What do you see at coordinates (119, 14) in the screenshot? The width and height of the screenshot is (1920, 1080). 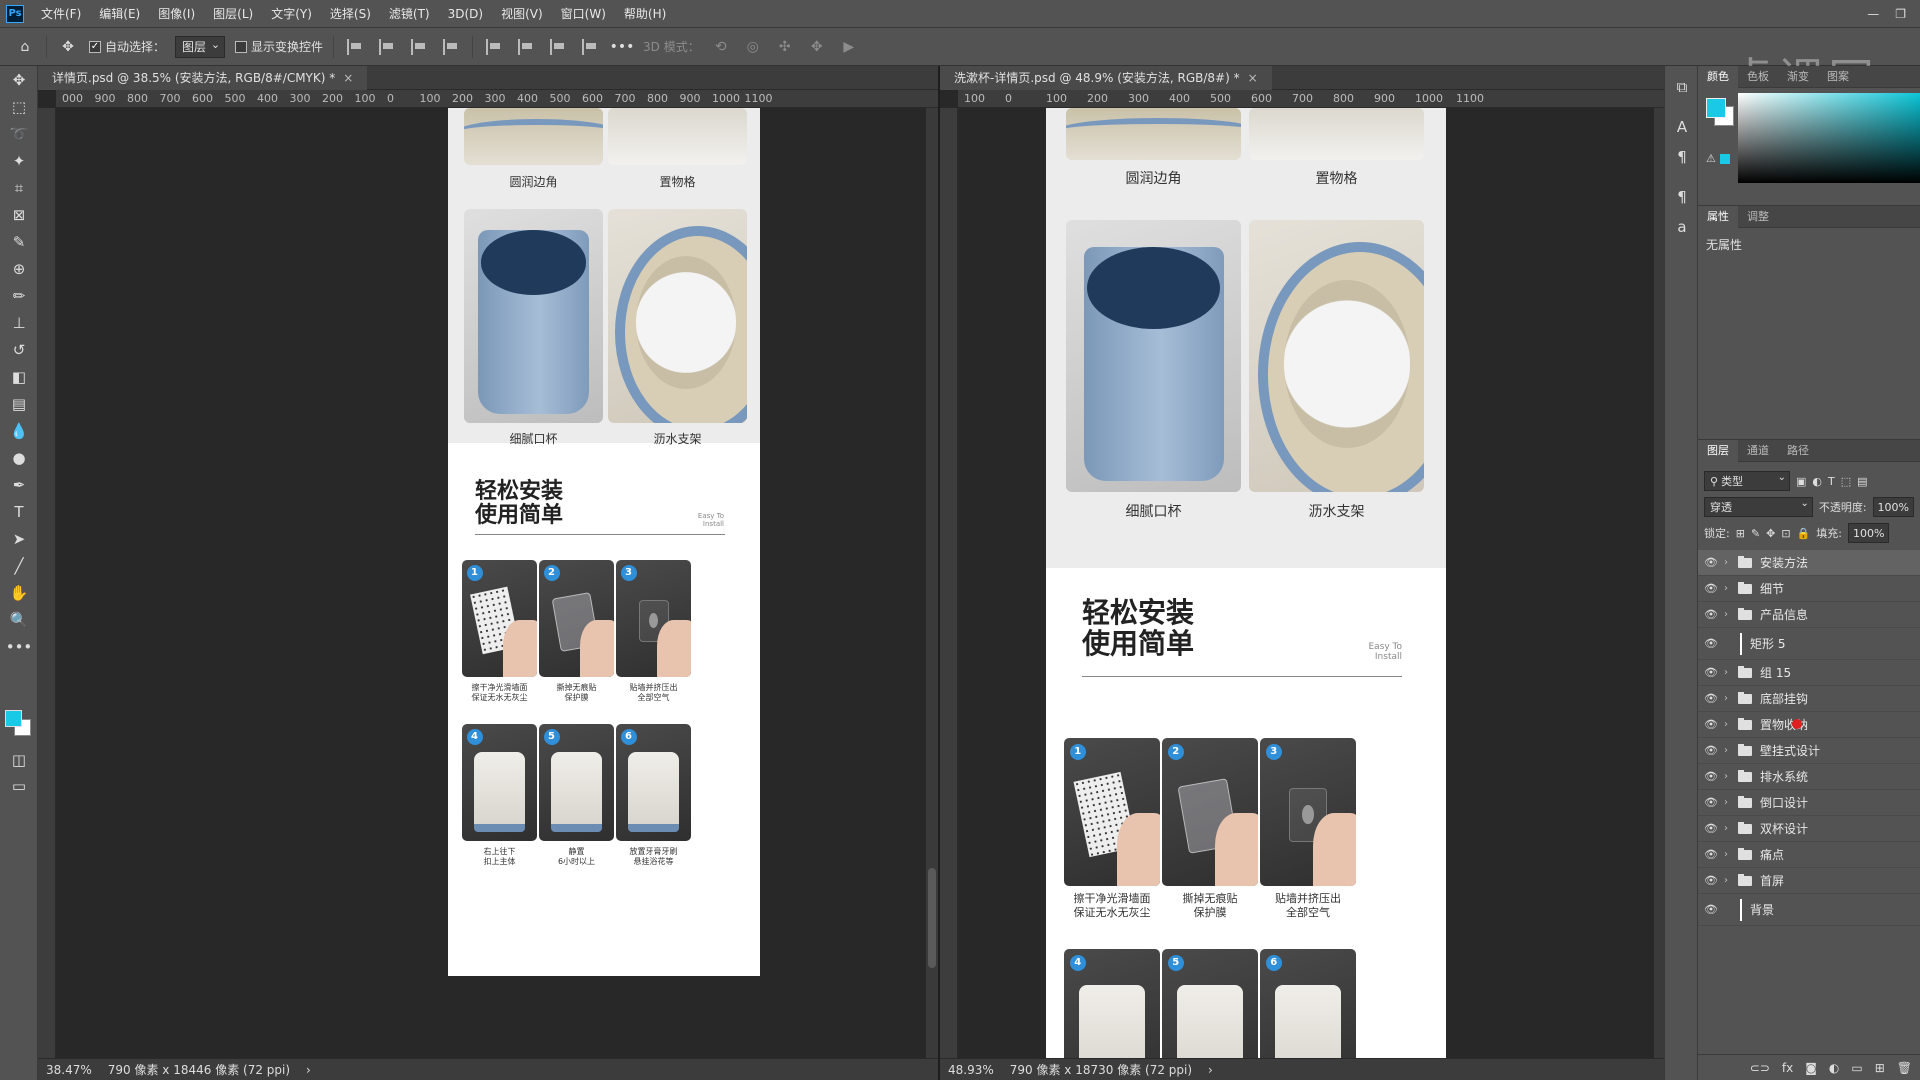 I see `menu-item: 编辑(E)` at bounding box center [119, 14].